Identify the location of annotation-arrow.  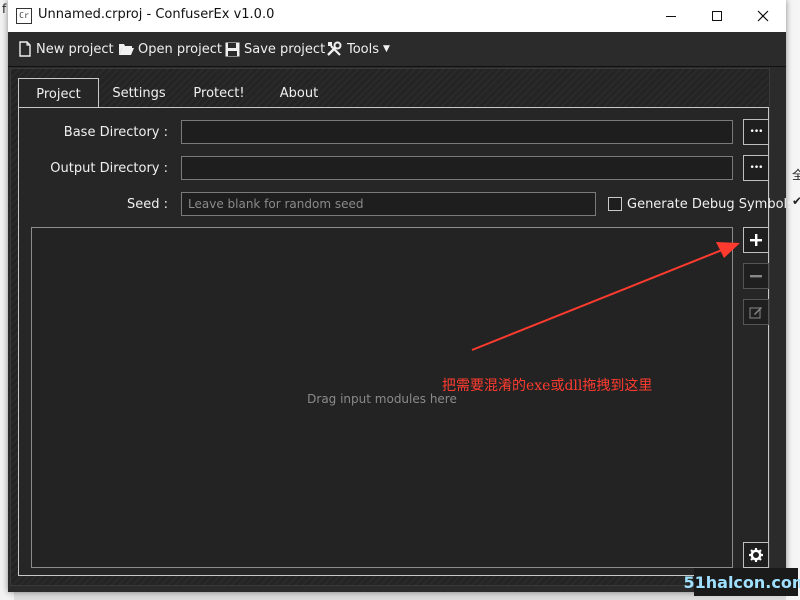
(605, 296).